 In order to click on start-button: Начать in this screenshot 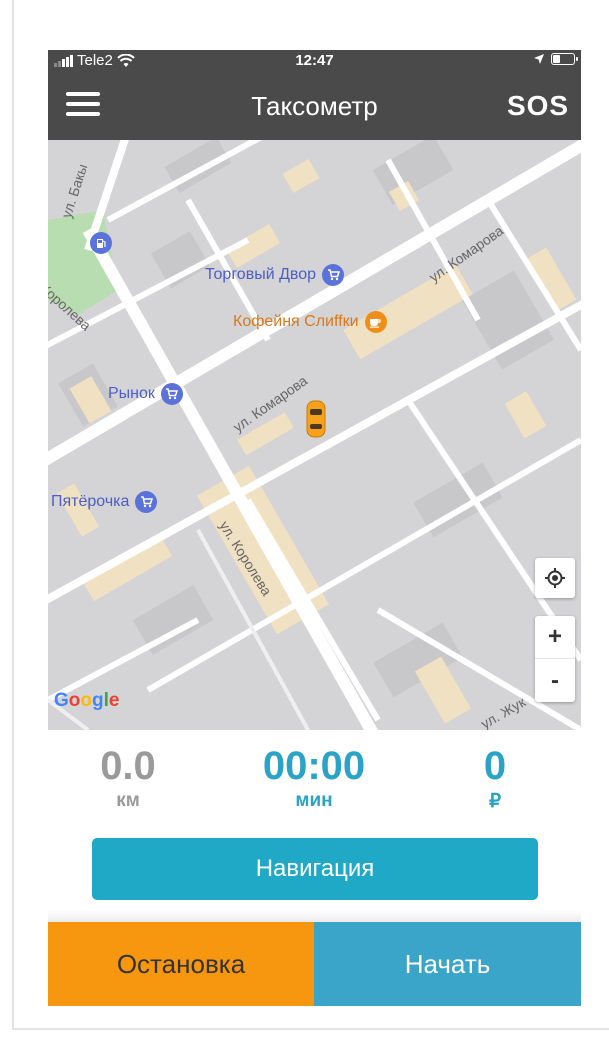, I will do `click(447, 964)`.